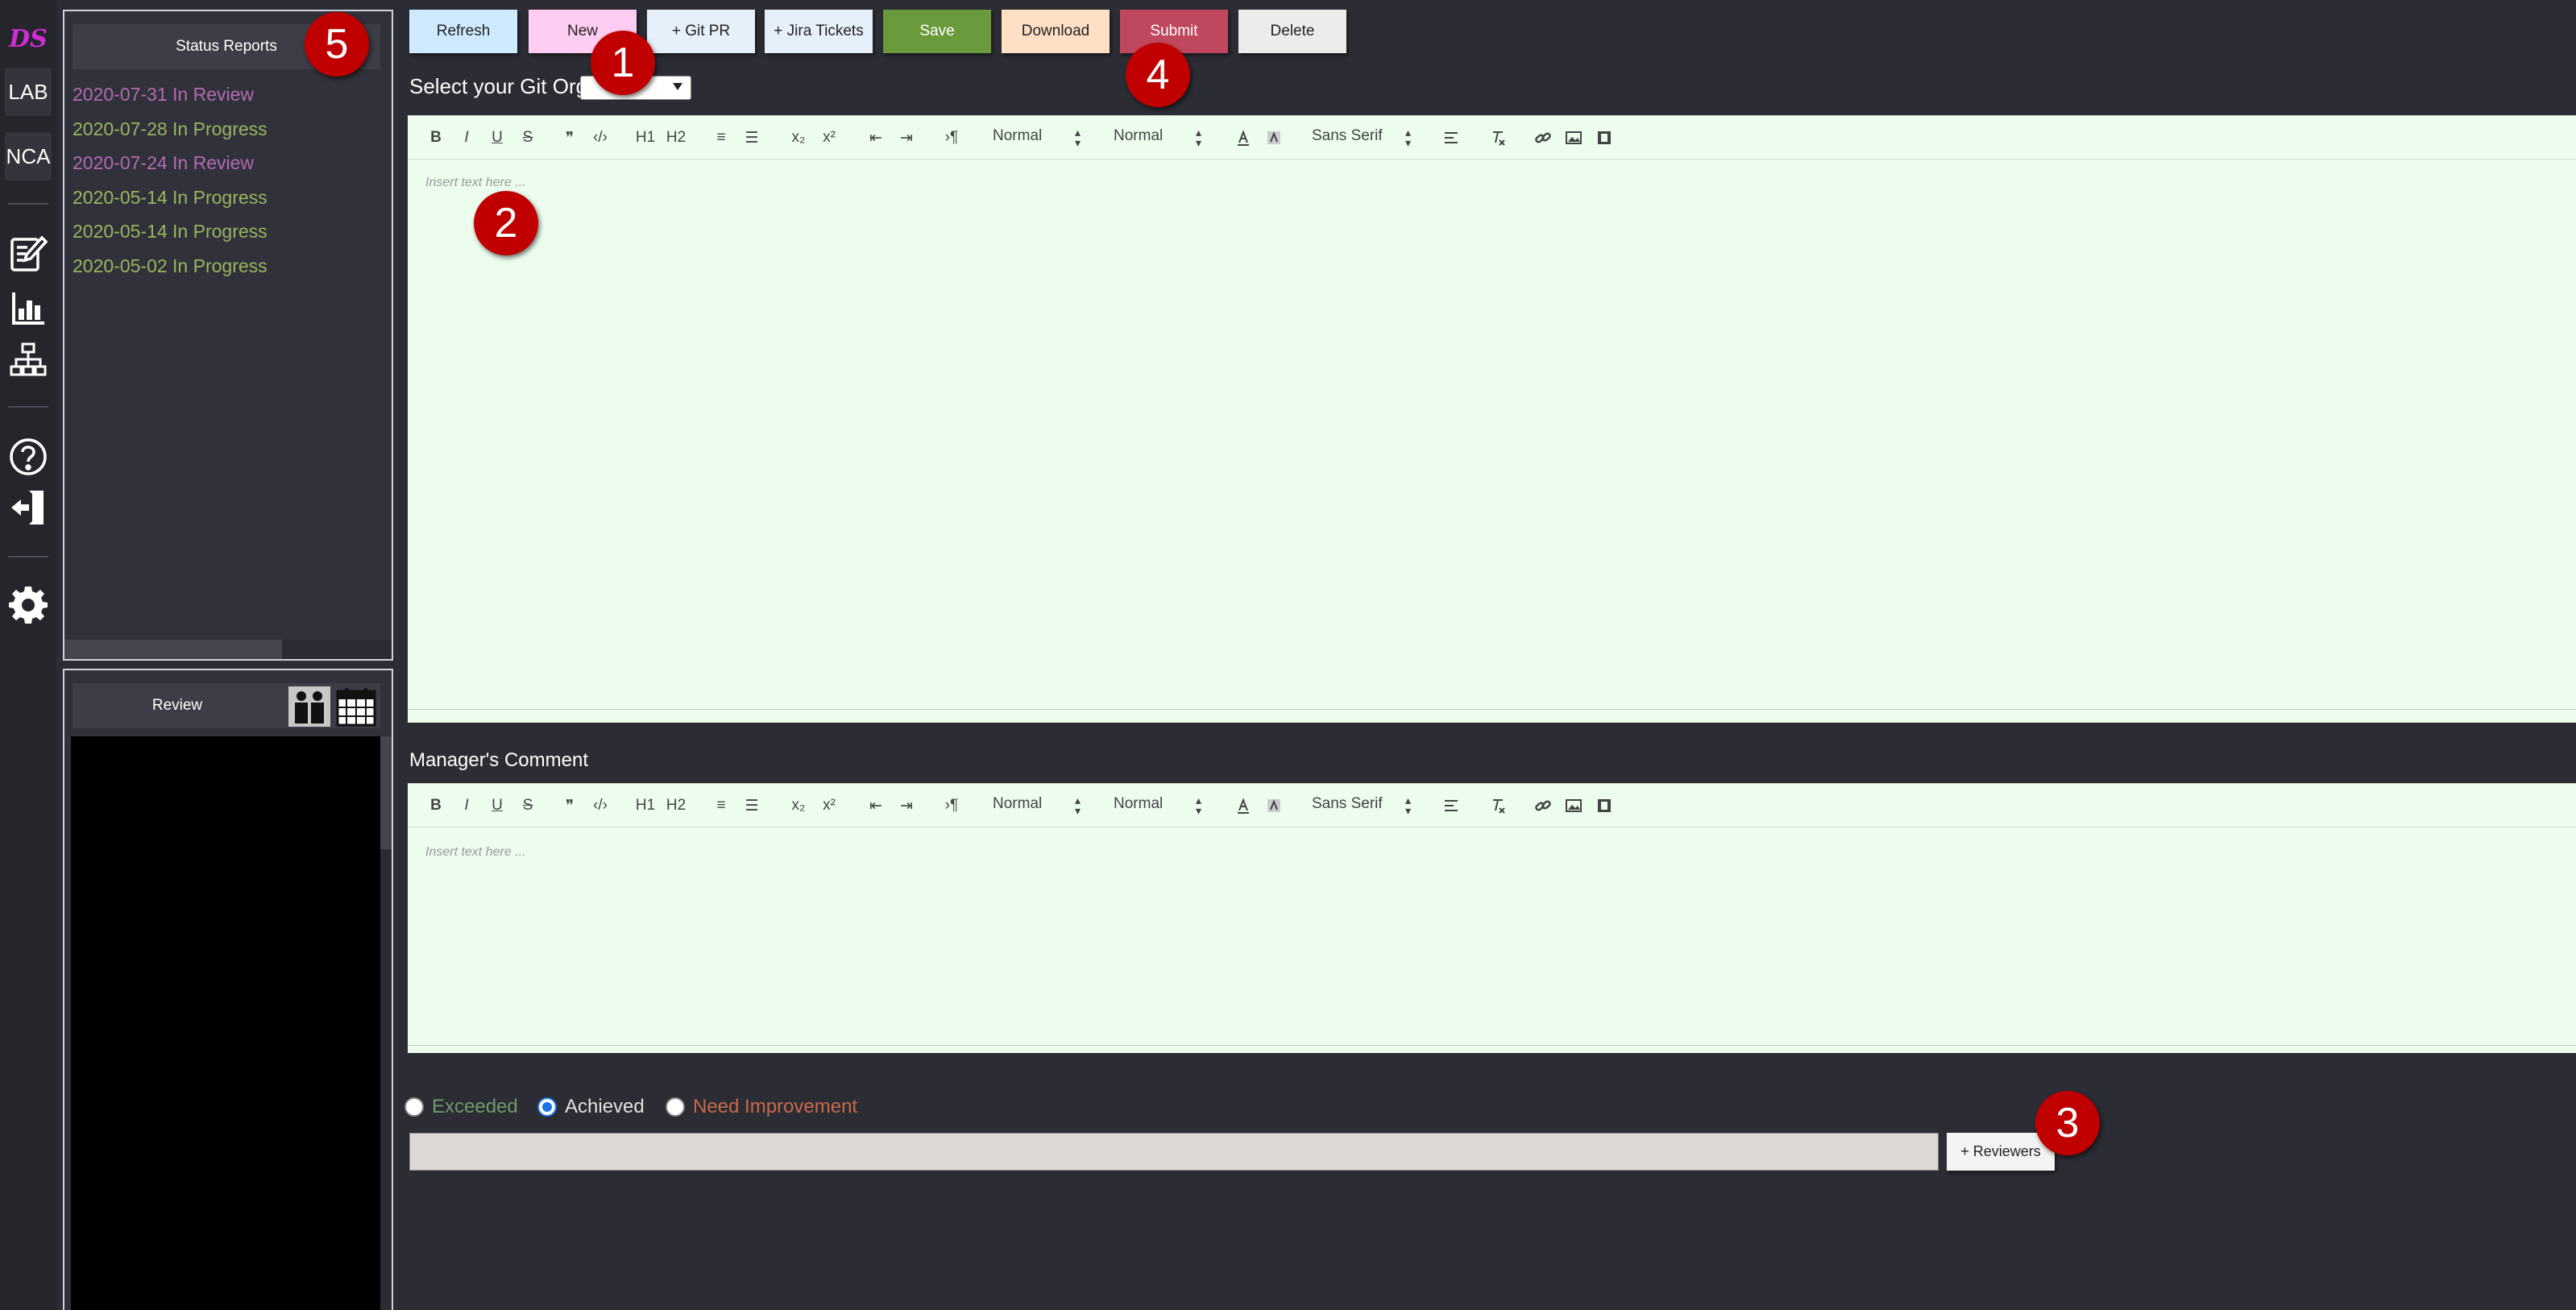 This screenshot has height=1310, width=2576. What do you see at coordinates (28, 507) in the screenshot?
I see `logout-icon` at bounding box center [28, 507].